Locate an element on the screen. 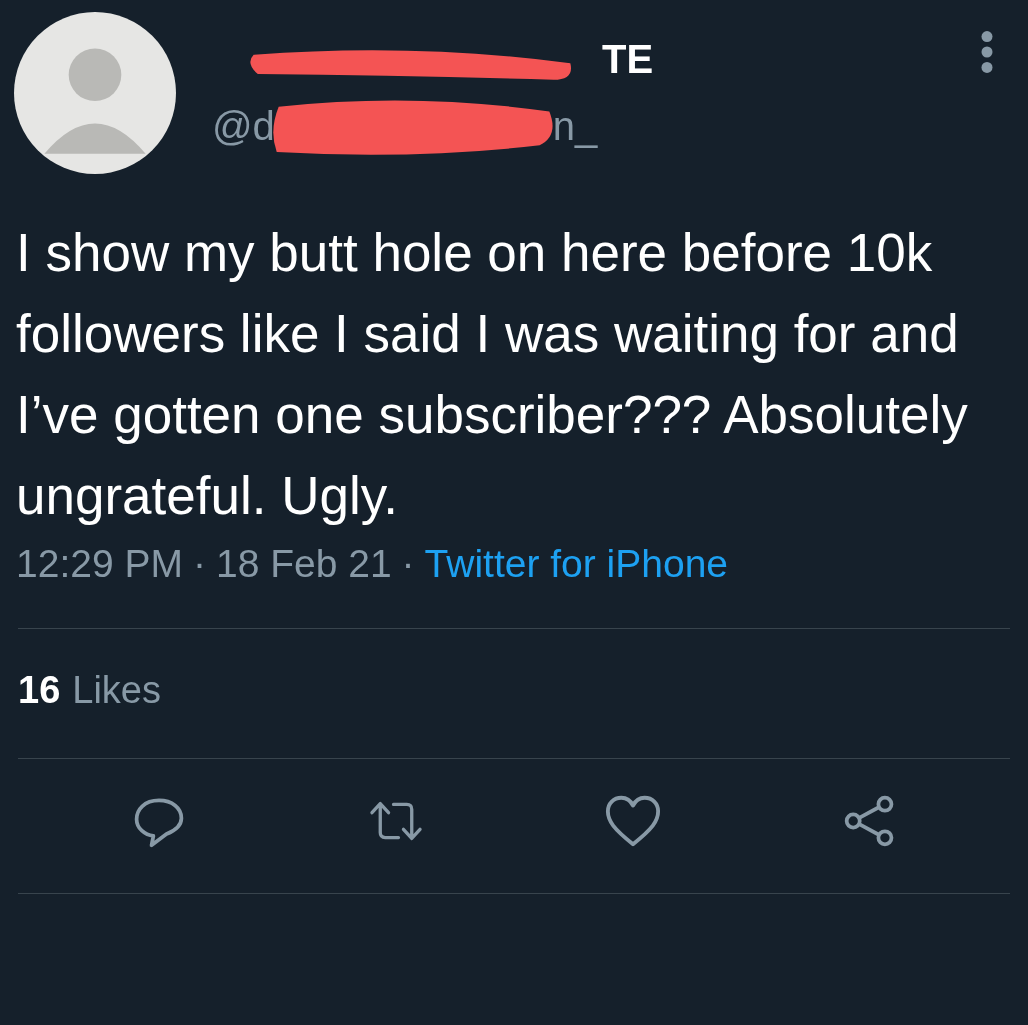  more-icon is located at coordinates (987, 52).